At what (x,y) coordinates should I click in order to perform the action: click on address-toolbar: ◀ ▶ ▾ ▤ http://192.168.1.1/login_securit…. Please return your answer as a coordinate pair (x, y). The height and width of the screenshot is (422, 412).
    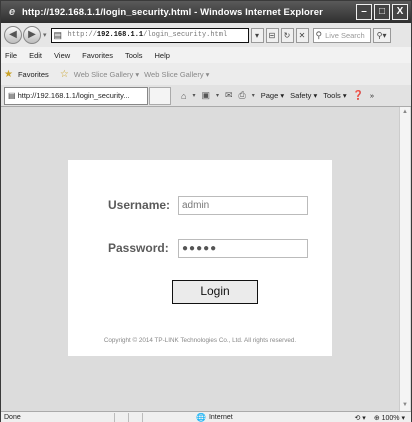
    Looking at the image, I should click on (206, 35).